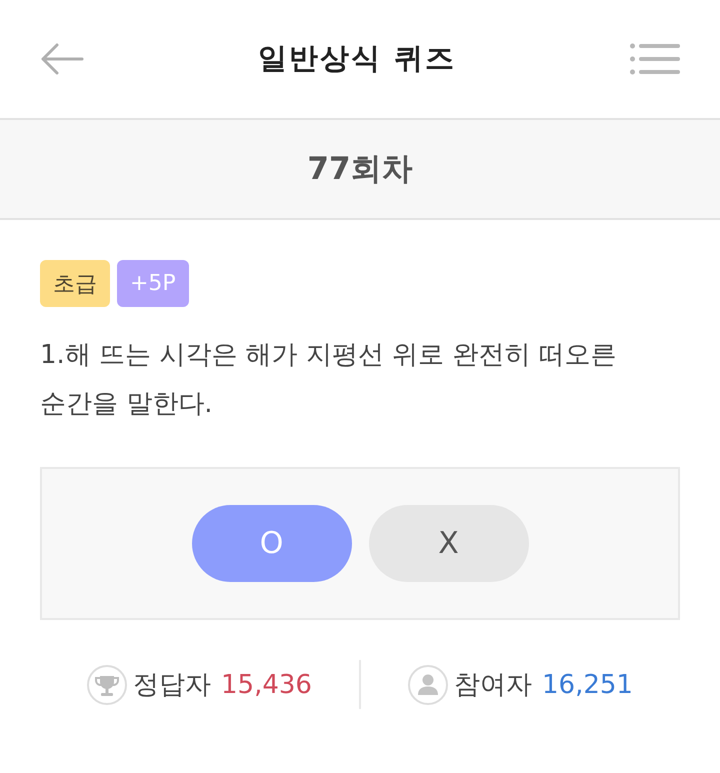 This screenshot has height=773, width=720. I want to click on round-title: 77회차, so click(360, 169).